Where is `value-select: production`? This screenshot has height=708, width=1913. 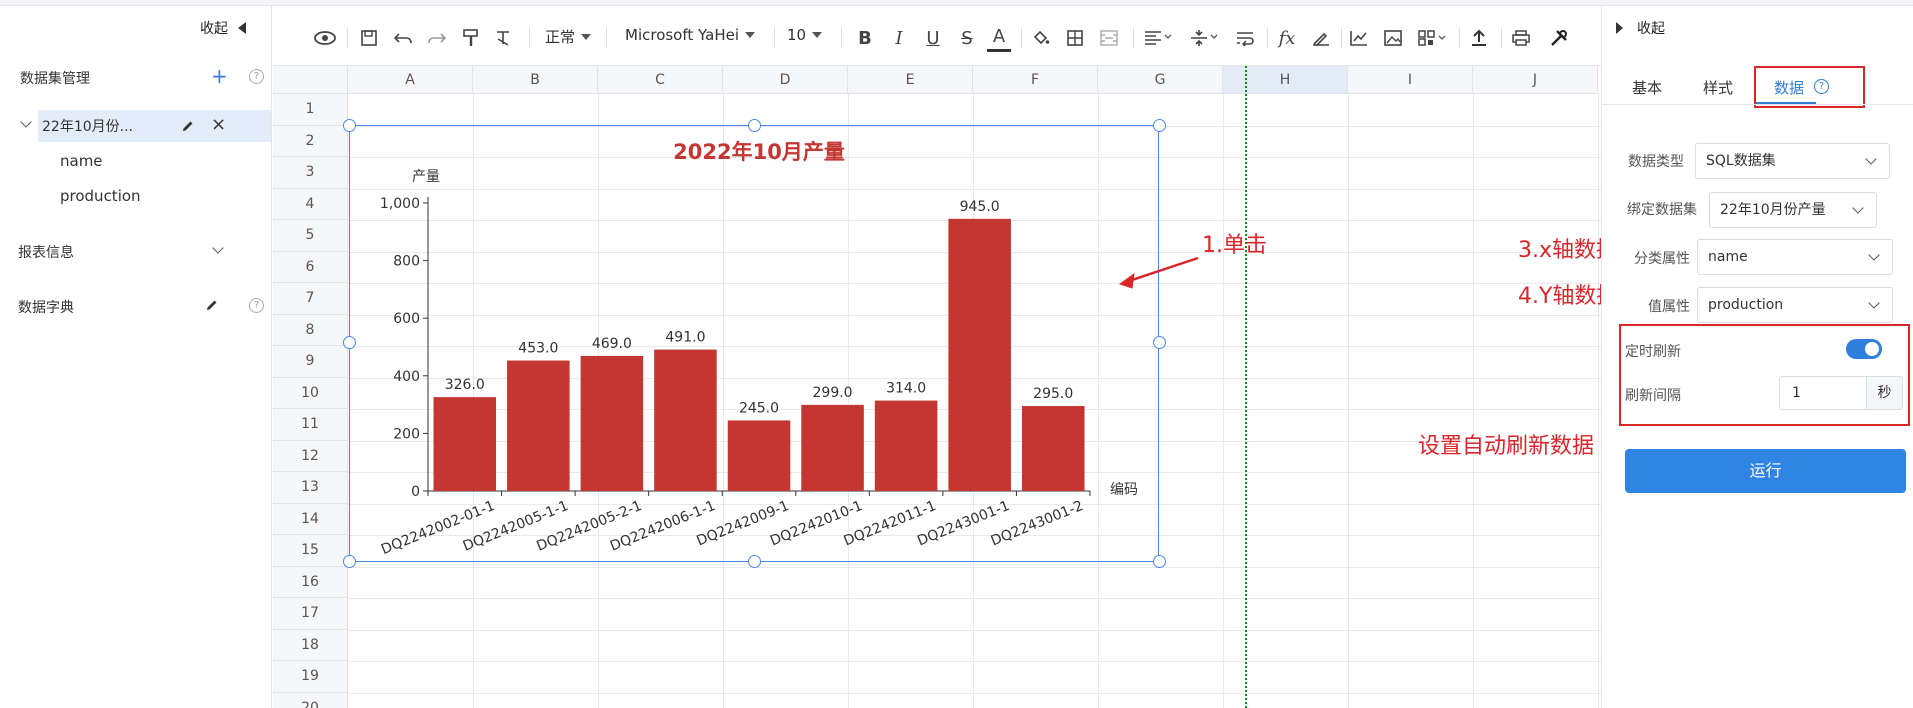 value-select: production is located at coordinates (1795, 305).